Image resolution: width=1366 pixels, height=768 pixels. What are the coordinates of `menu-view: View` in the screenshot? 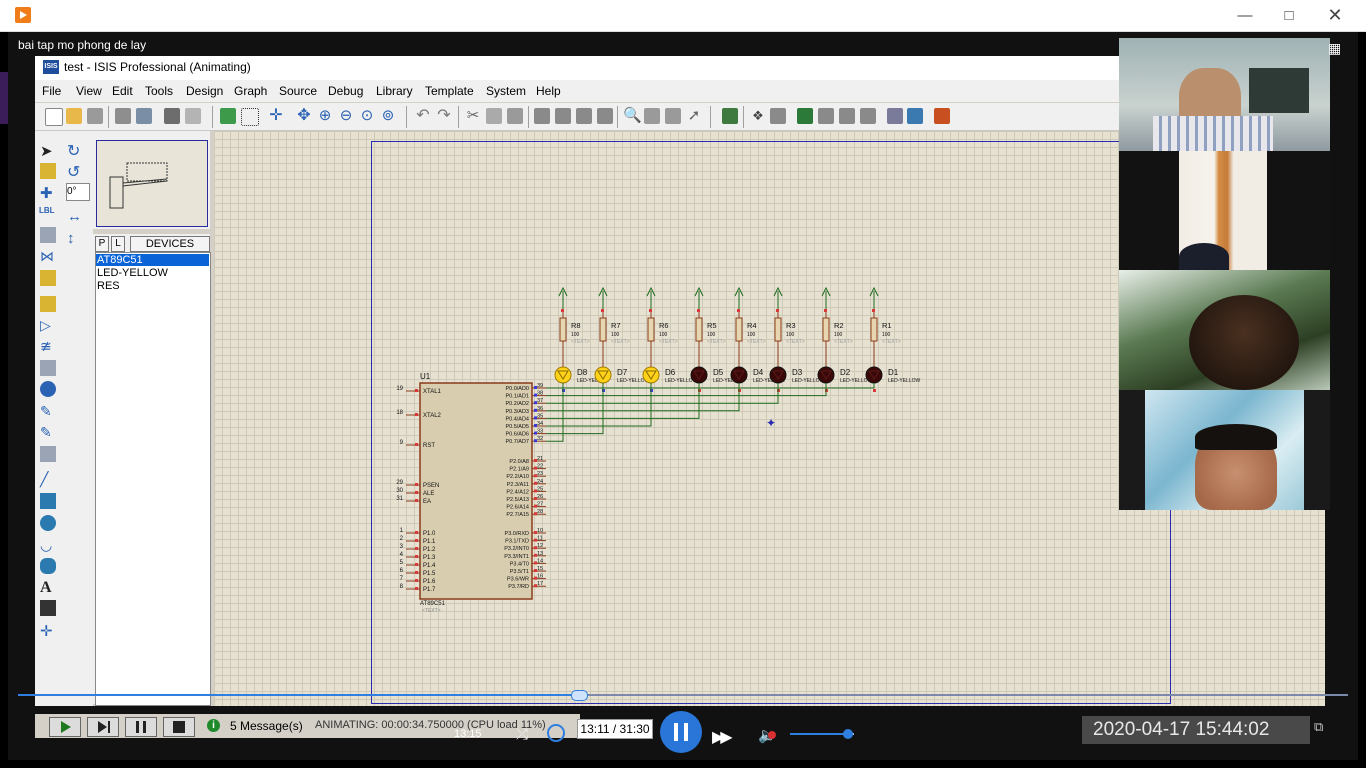 It's located at (89, 91).